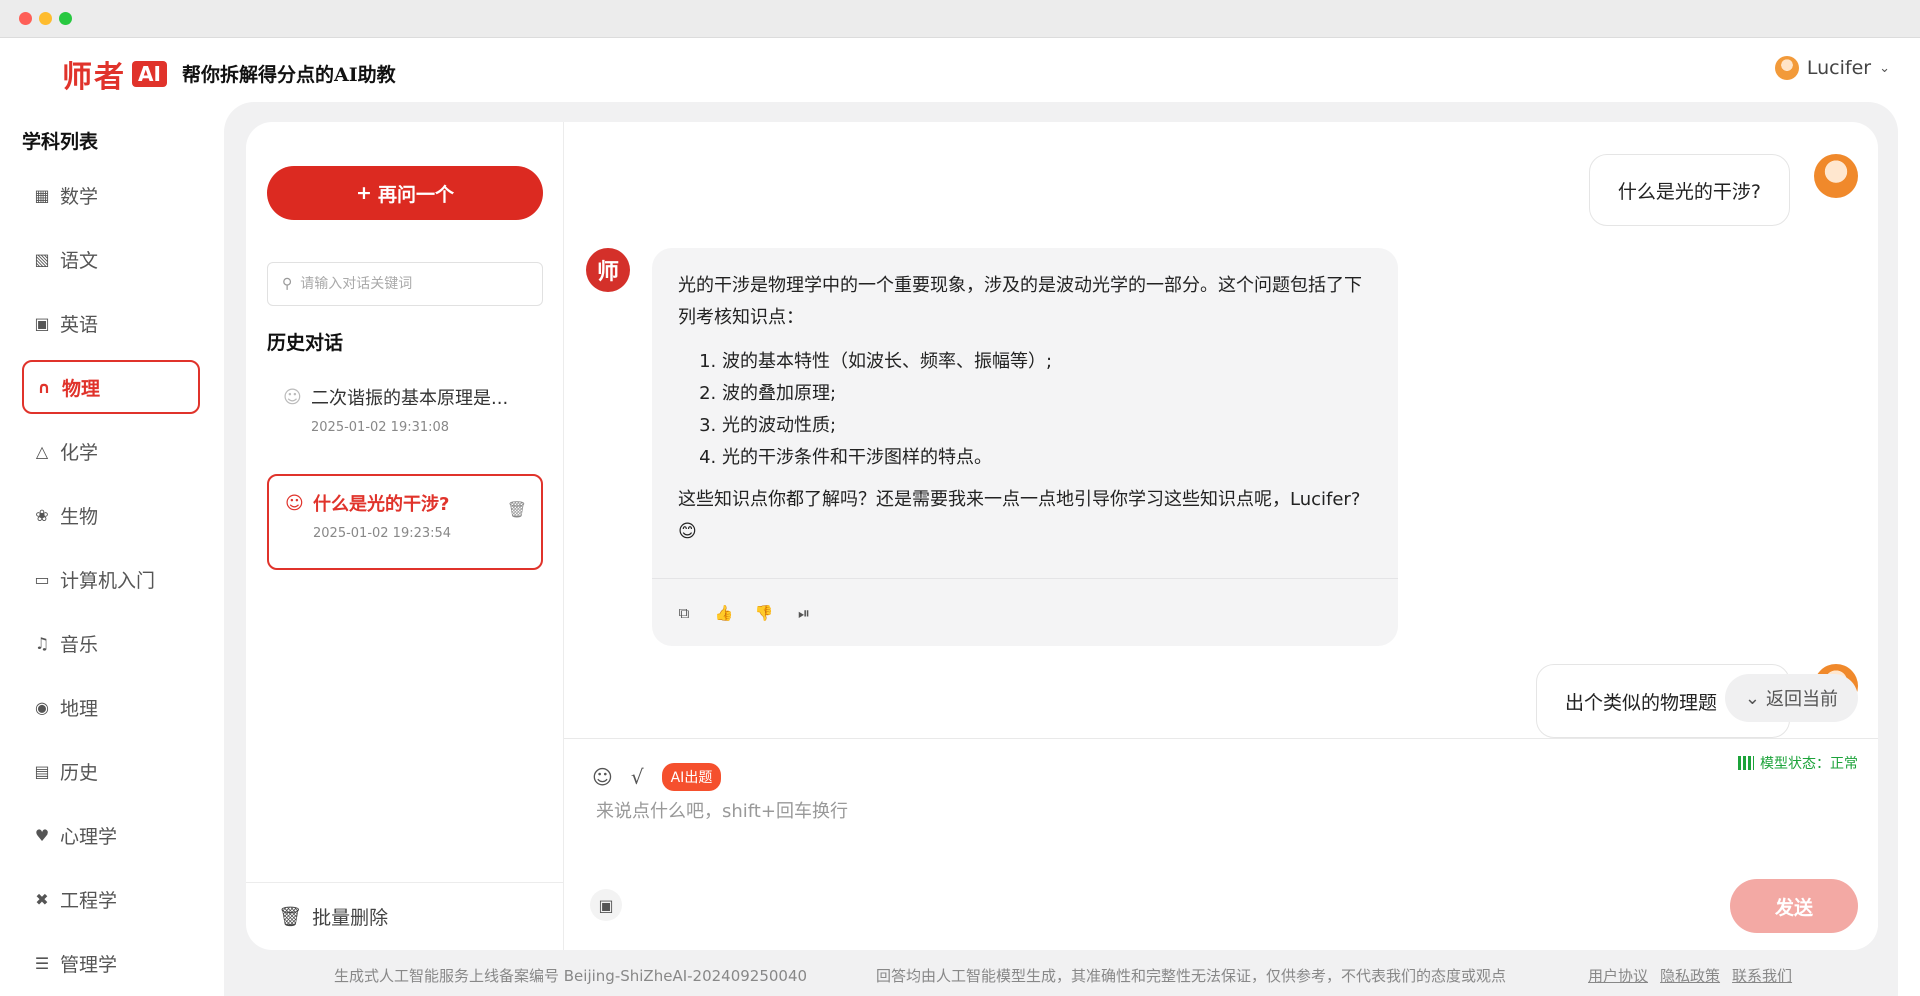 This screenshot has height=996, width=1920. I want to click on globe-icon: ◉, so click(42, 707).